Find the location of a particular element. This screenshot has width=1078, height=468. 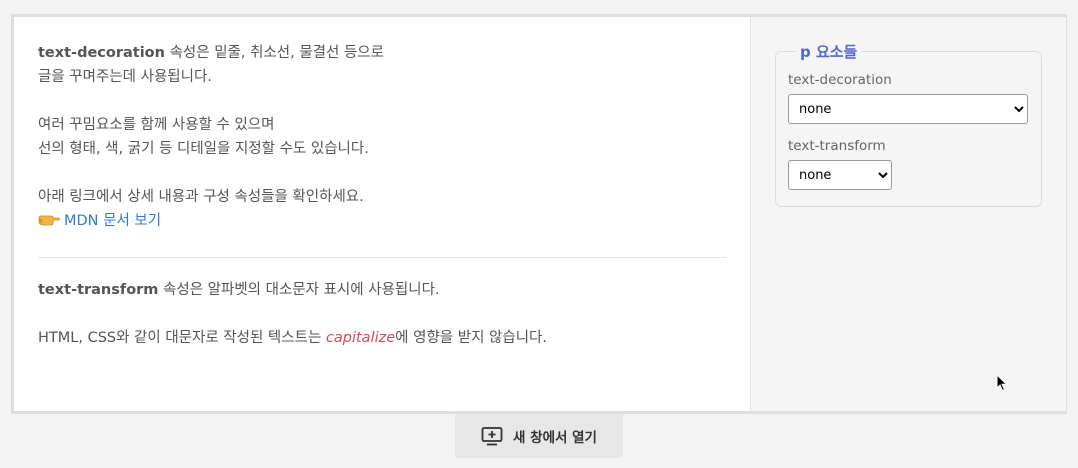

decoration-term: text-decoration is located at coordinates (101, 53).